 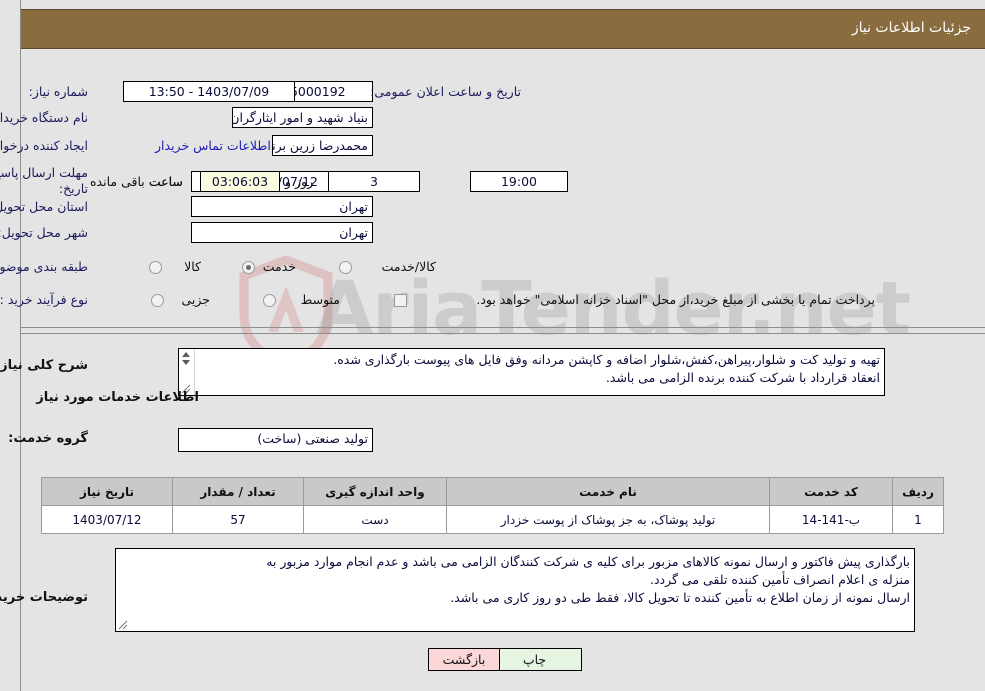 What do you see at coordinates (44, 172) in the screenshot?
I see `deadline-label-line1: مهلت ارسال پاسخ: تا` at bounding box center [44, 172].